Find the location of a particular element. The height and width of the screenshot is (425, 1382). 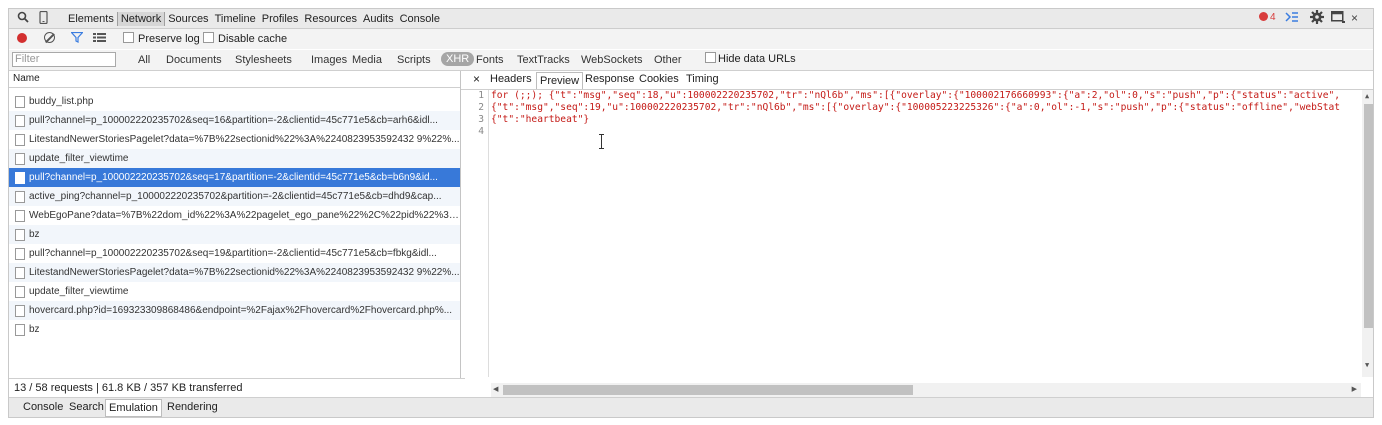

error-counter: 4 is located at coordinates (1267, 17).